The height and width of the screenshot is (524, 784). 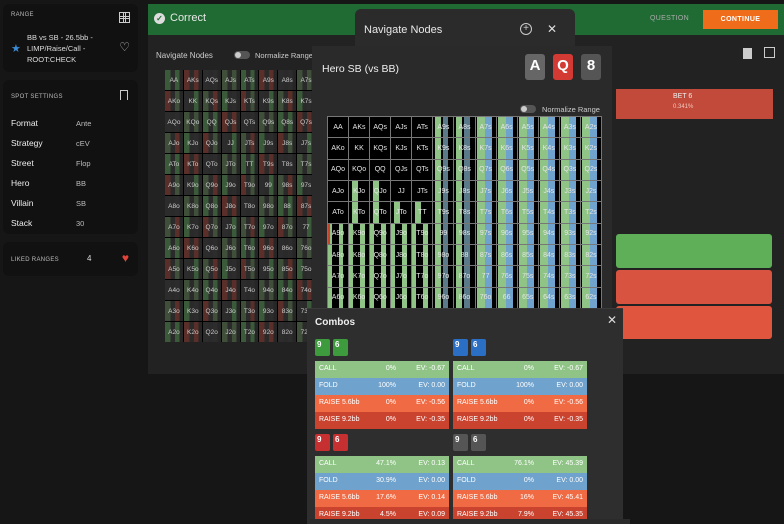 What do you see at coordinates (520, 498) in the screenshot?
I see `combo-action-row: RAISE 5.6bb 16% EV: 45.41` at bounding box center [520, 498].